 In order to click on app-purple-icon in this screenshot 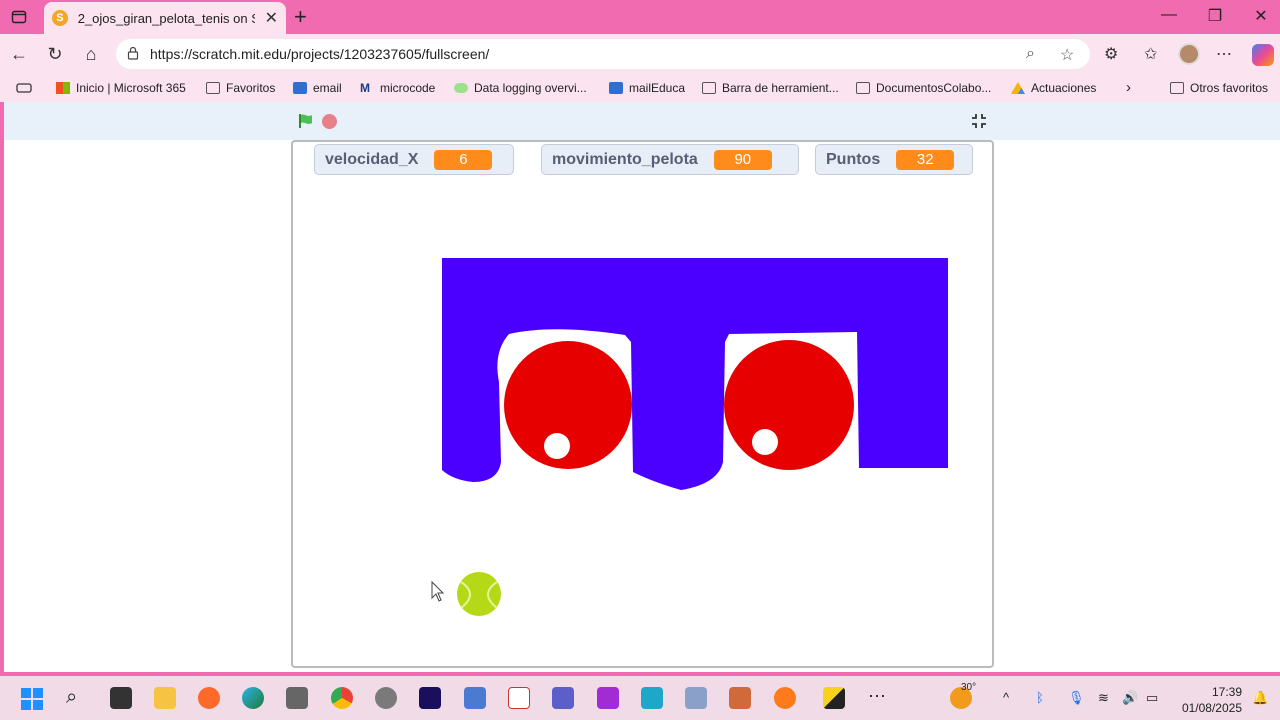, I will do `click(608, 698)`.